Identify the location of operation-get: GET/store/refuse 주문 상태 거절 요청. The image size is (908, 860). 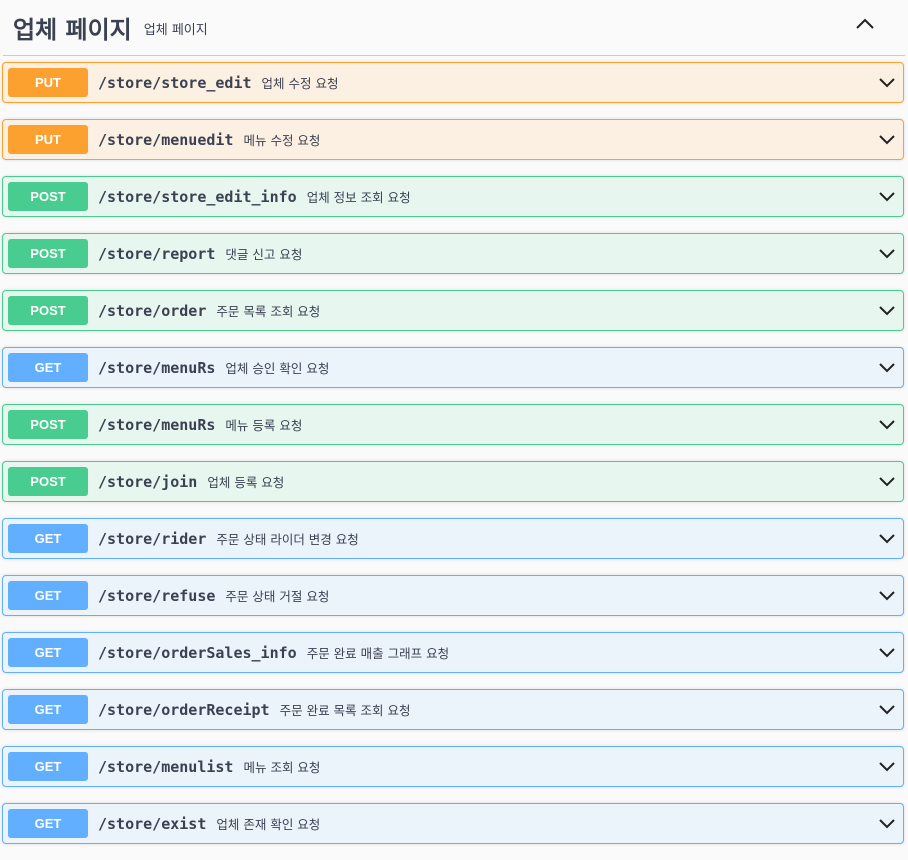
(453, 595).